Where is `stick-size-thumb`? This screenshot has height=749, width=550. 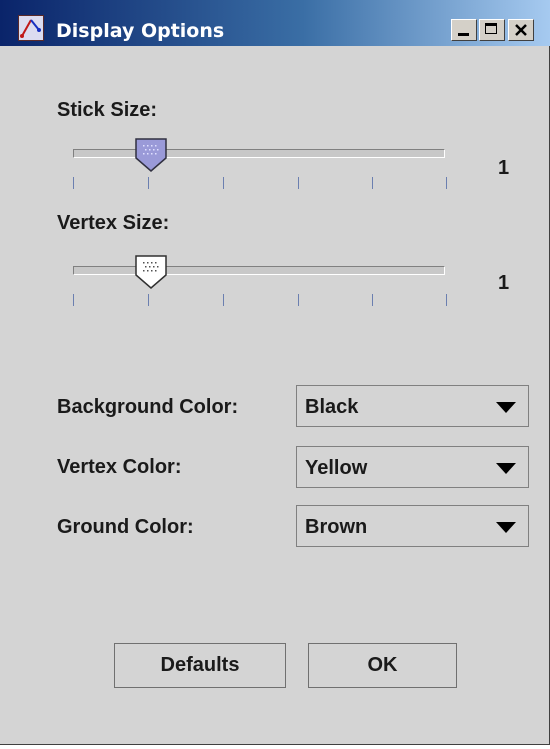
stick-size-thumb is located at coordinates (151, 155).